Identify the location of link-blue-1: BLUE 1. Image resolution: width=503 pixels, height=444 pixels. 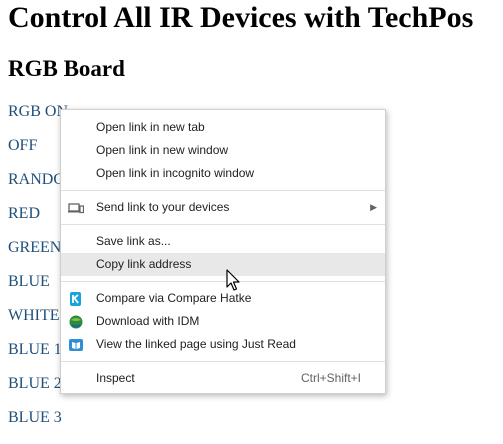
(35, 349).